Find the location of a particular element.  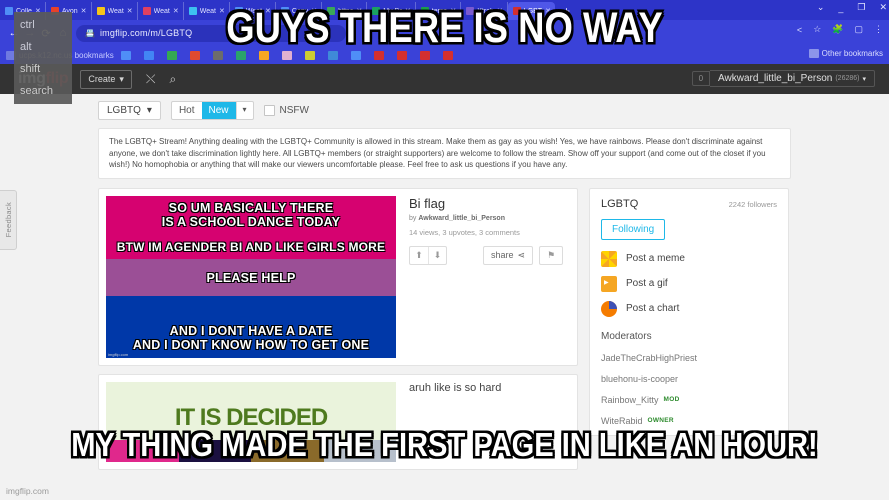

username-label: Awkward_little_bi_Person is located at coordinates (775, 78).